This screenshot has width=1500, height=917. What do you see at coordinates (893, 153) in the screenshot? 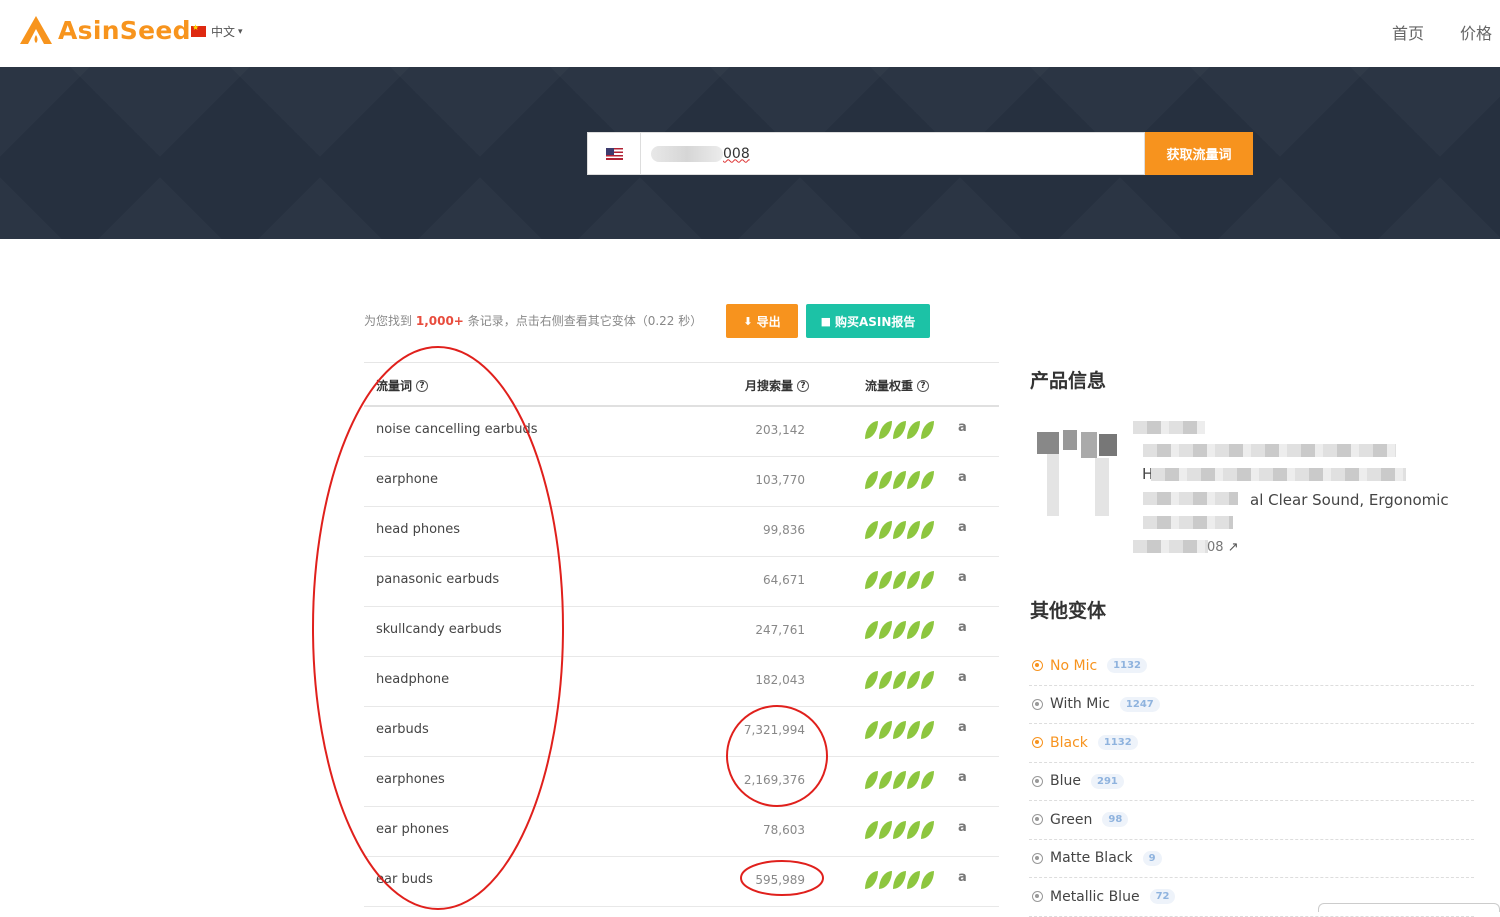
I see `asin-search-input: 008` at bounding box center [893, 153].